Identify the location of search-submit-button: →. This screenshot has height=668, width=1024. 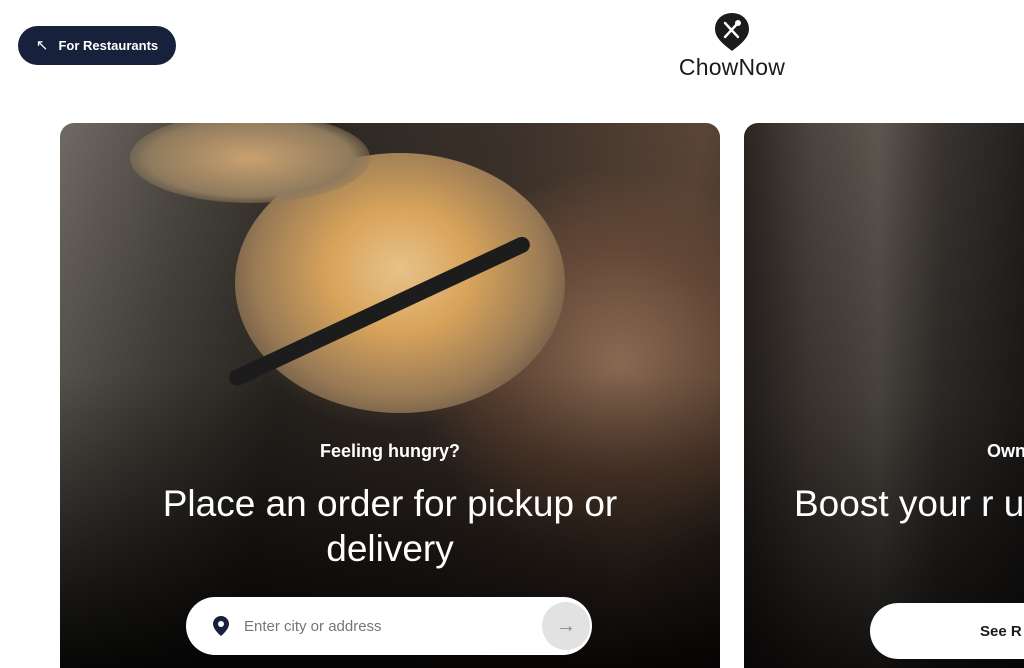
(566, 626).